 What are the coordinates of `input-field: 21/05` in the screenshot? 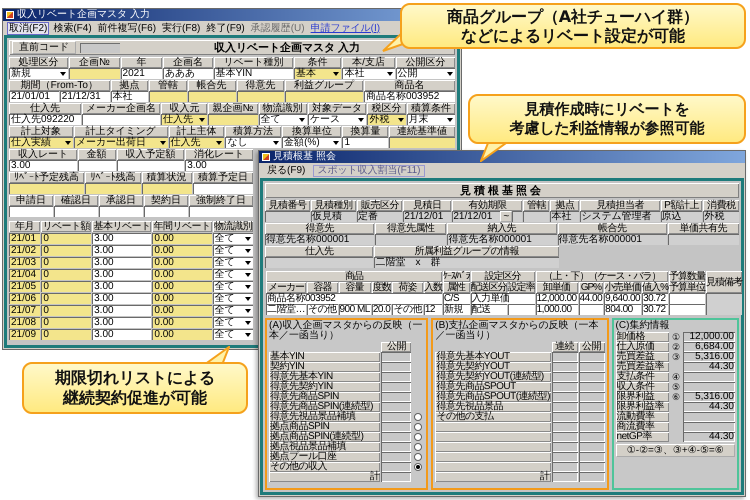 It's located at (24, 286).